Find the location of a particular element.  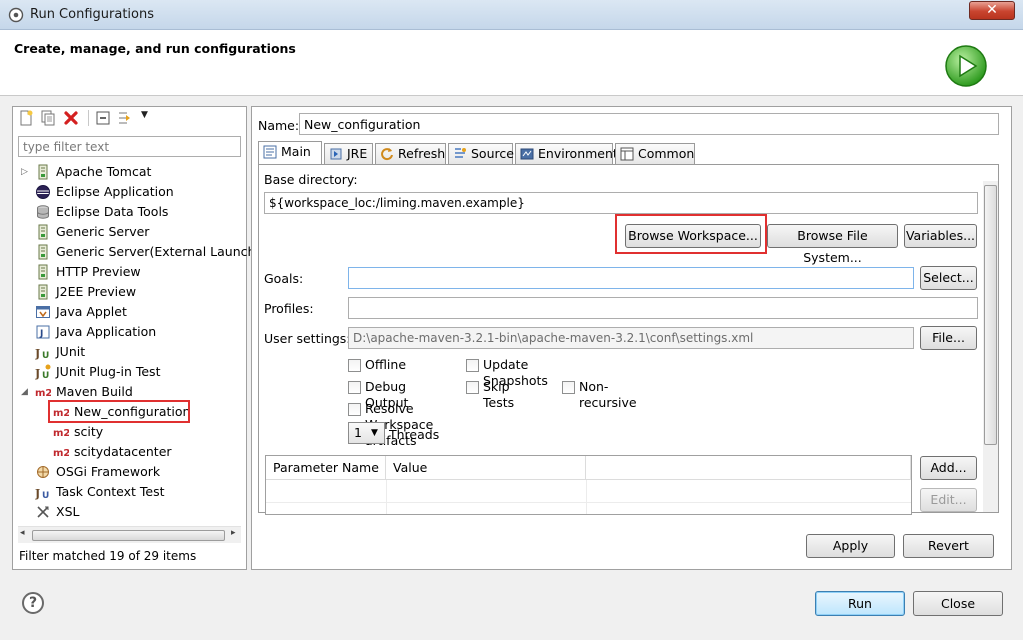

skip-tests-label: Skip Tests is located at coordinates (499, 394).